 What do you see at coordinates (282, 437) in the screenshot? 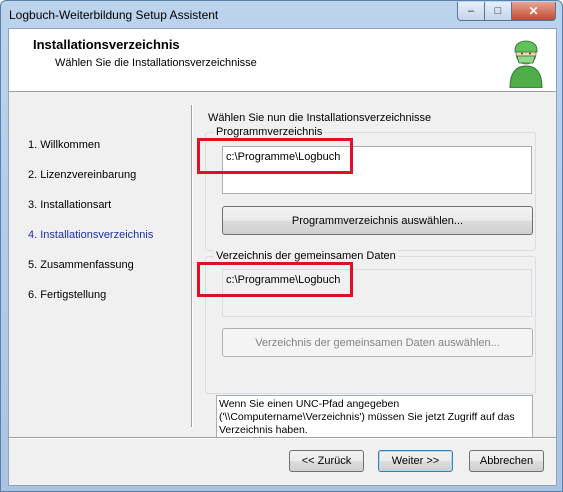
I see `footer-divider` at bounding box center [282, 437].